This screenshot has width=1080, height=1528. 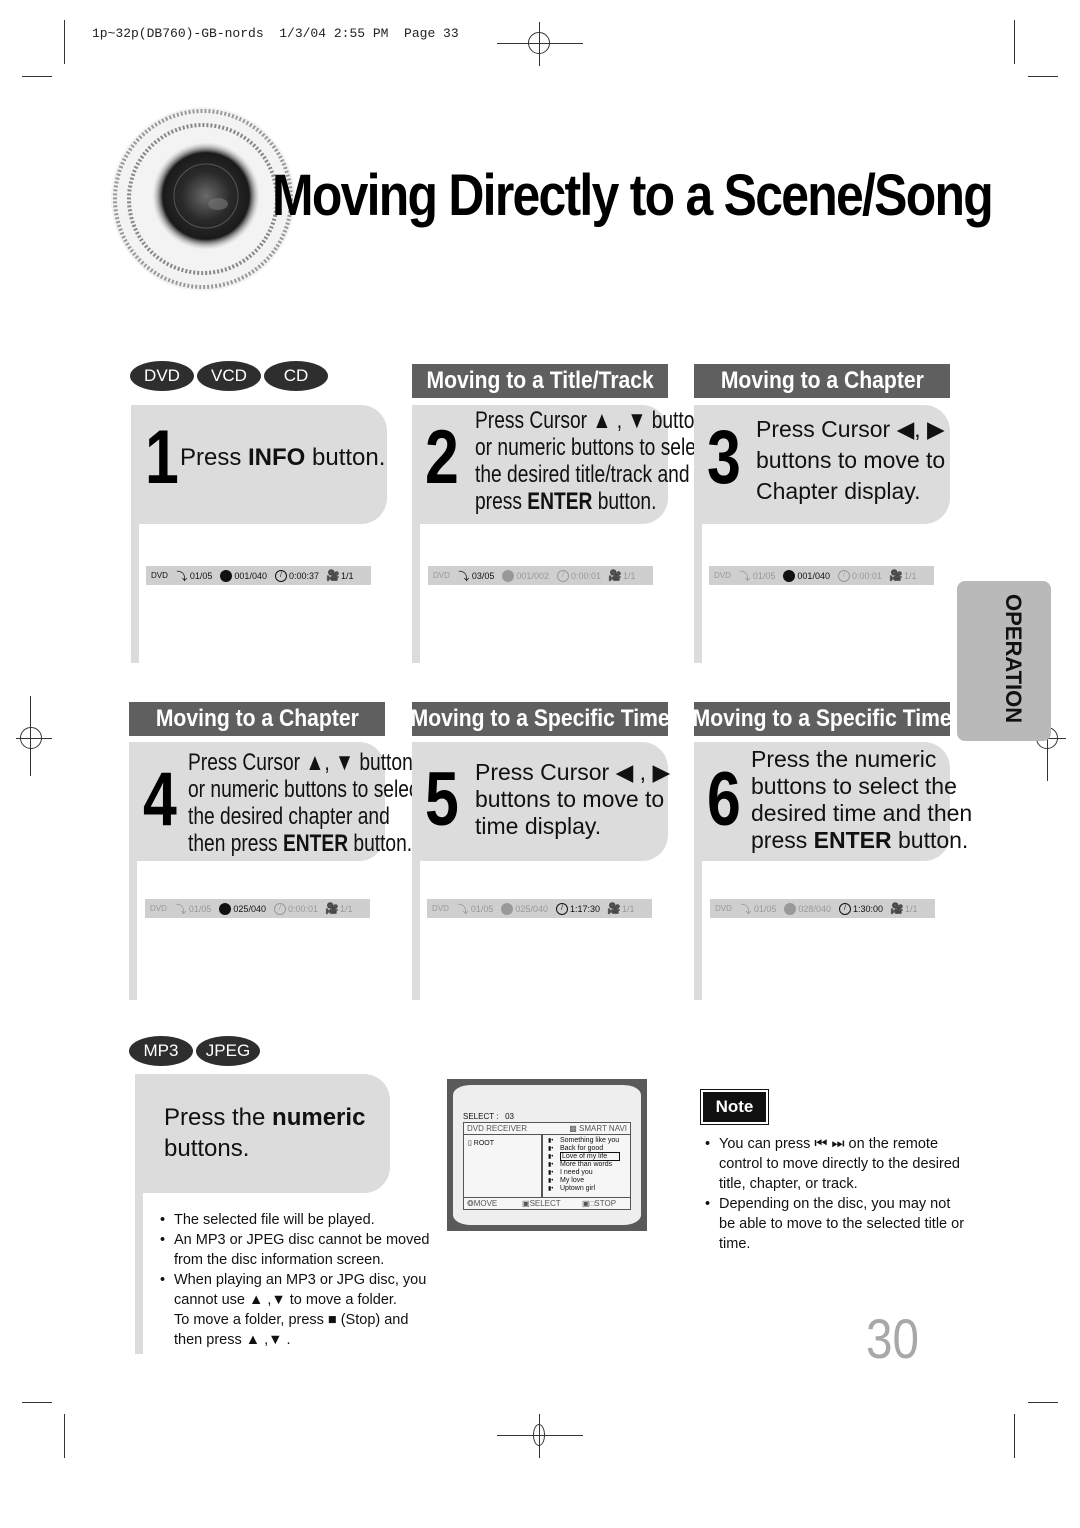 What do you see at coordinates (540, 719) in the screenshot?
I see `section-header-specific-time: Moving to a Specific Time` at bounding box center [540, 719].